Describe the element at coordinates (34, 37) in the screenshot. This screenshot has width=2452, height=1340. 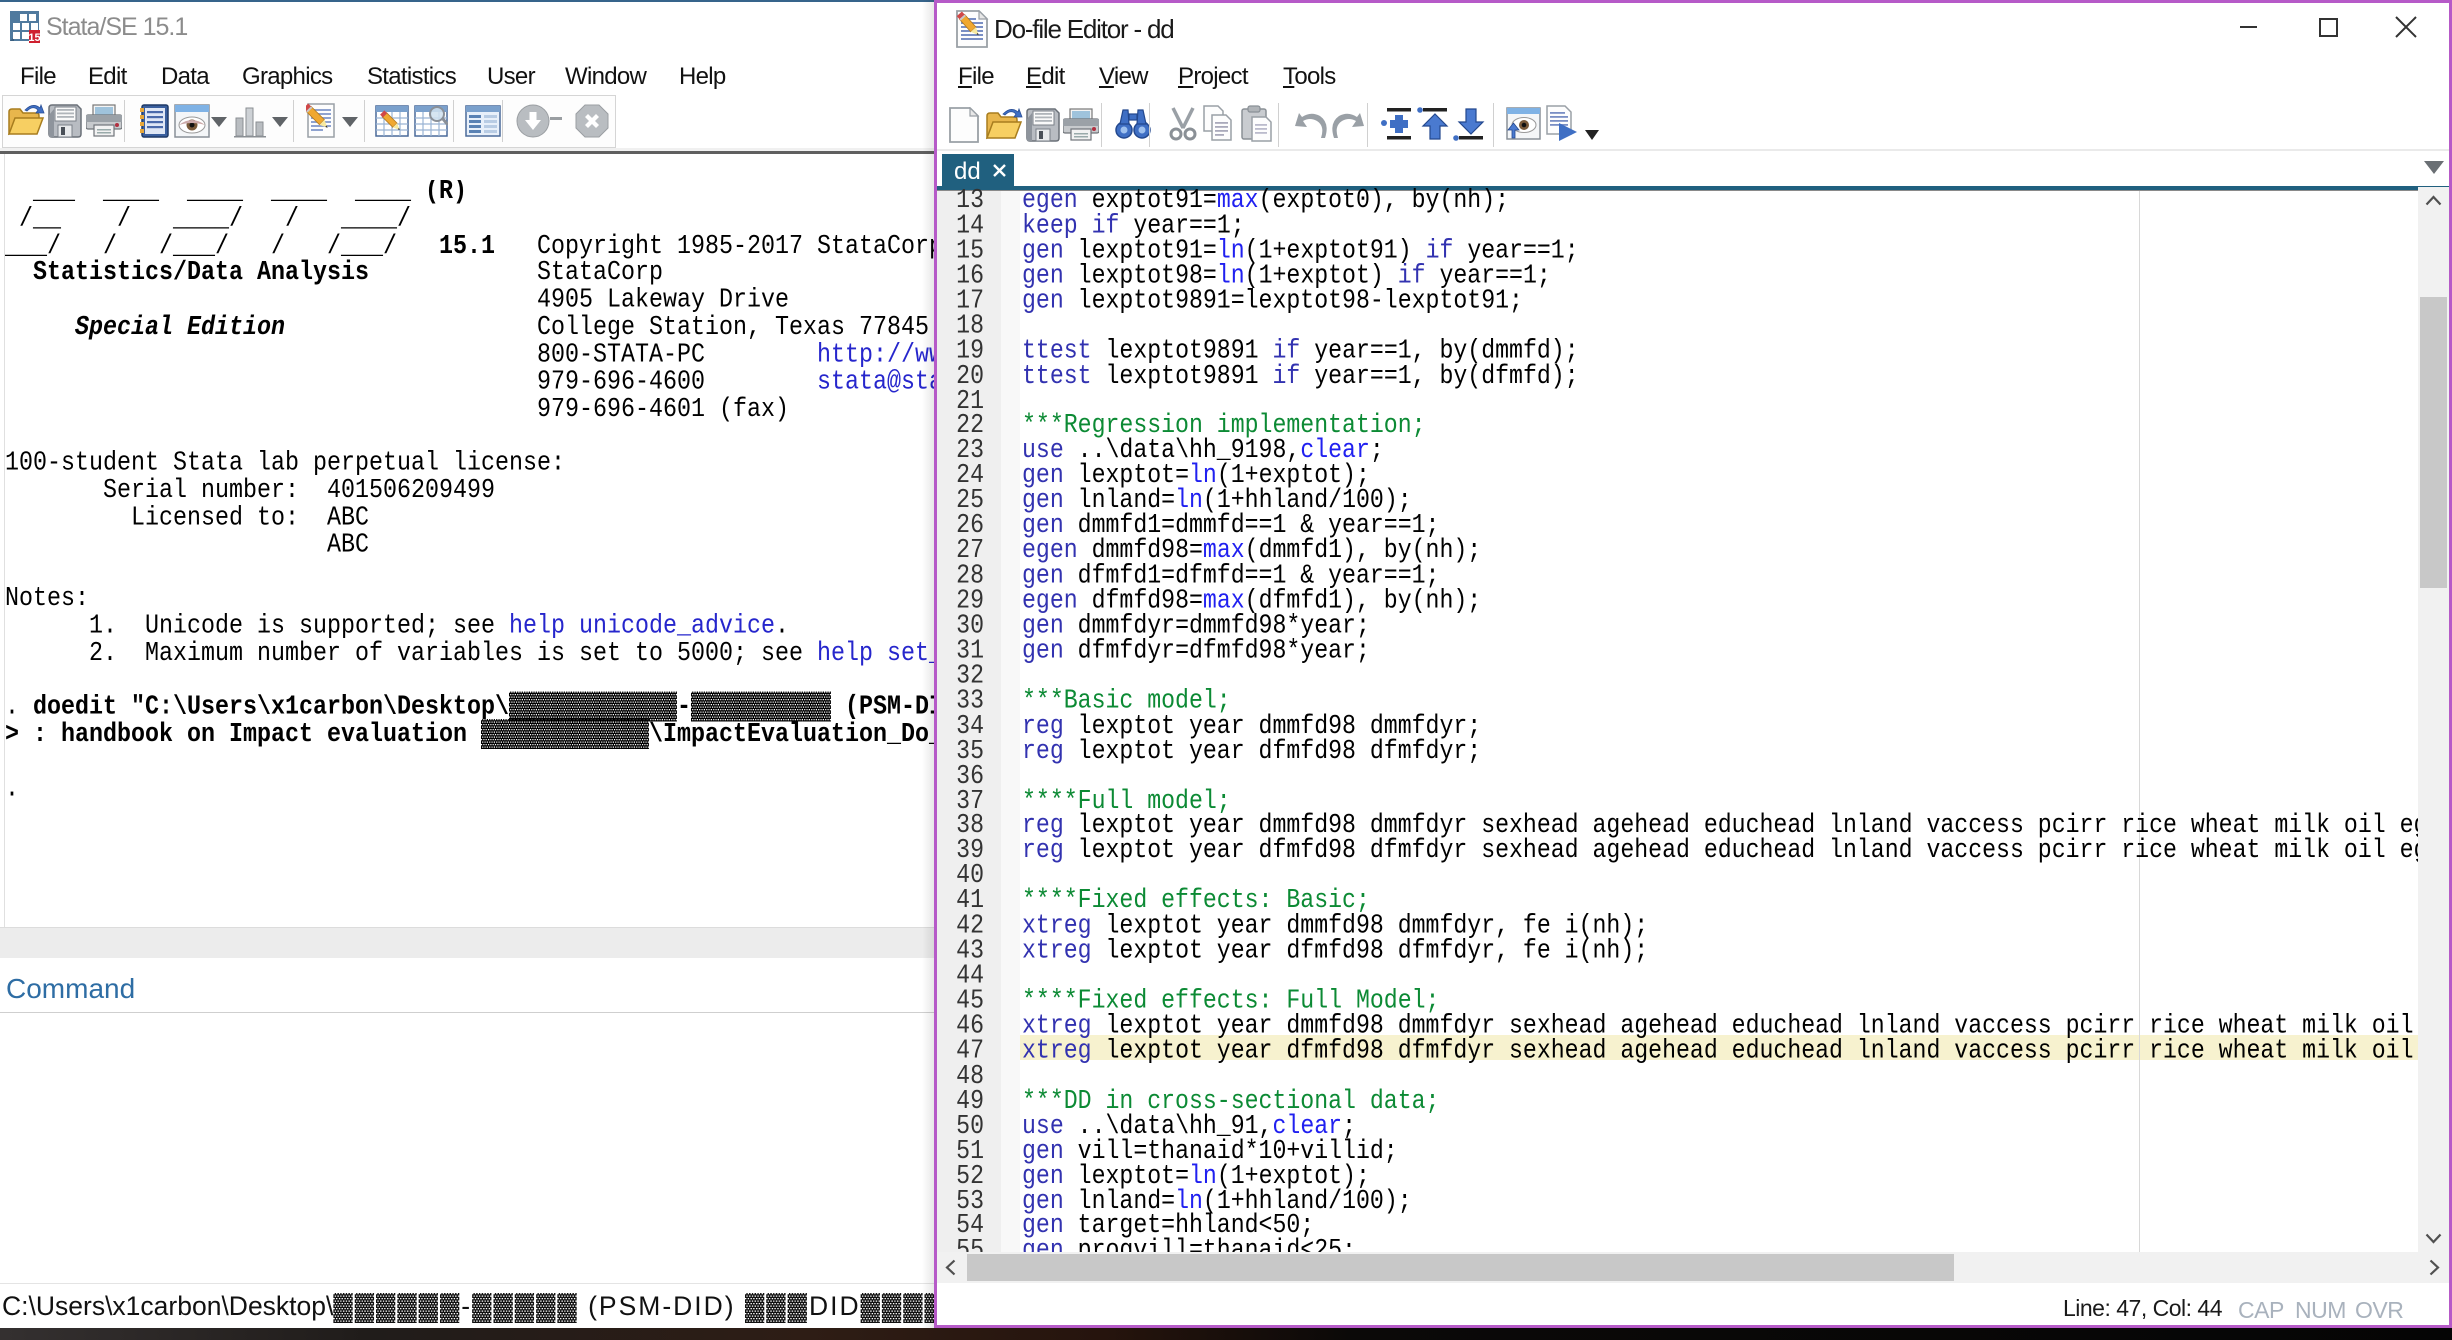
I see `svg-text: 15` at that location.